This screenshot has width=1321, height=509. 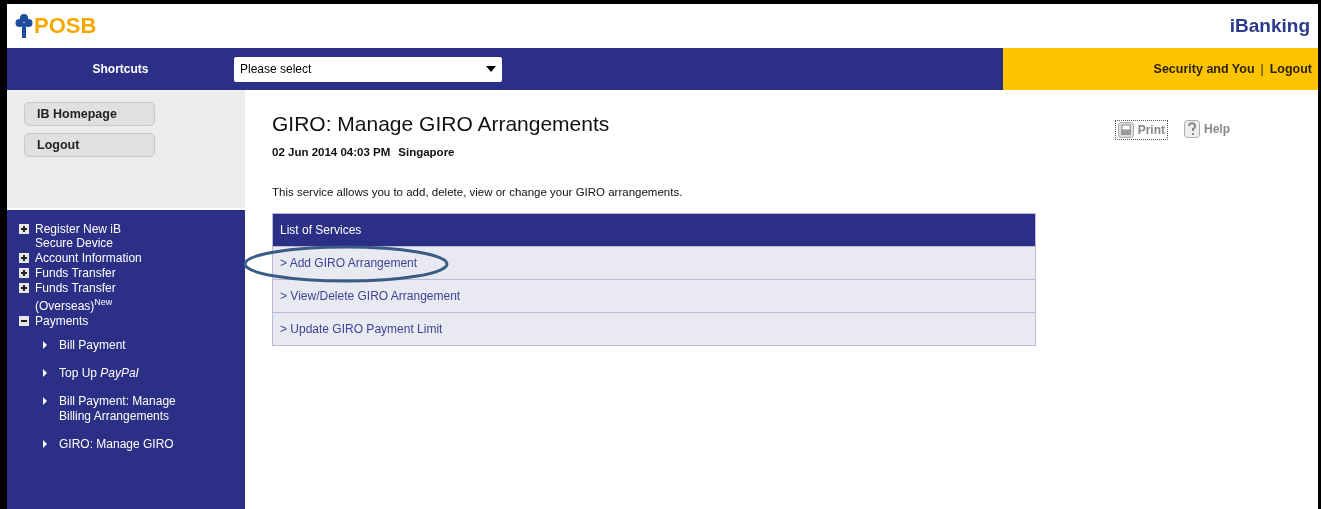 I want to click on menu-item: Funds Transfer, so click(x=90, y=273).